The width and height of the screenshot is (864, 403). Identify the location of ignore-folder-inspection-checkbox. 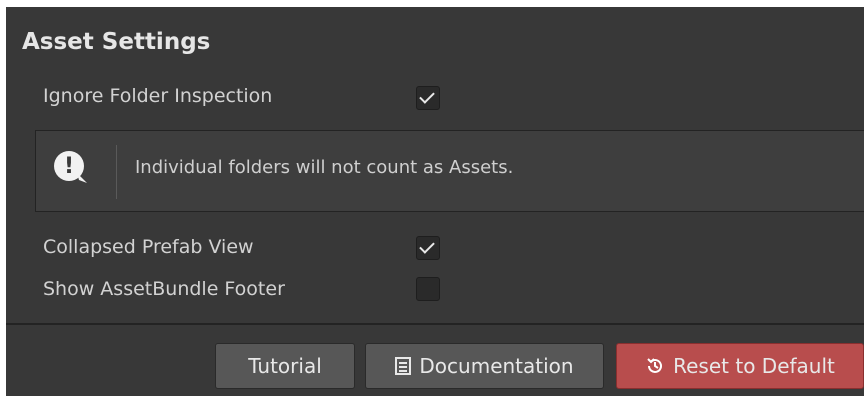
(428, 98).